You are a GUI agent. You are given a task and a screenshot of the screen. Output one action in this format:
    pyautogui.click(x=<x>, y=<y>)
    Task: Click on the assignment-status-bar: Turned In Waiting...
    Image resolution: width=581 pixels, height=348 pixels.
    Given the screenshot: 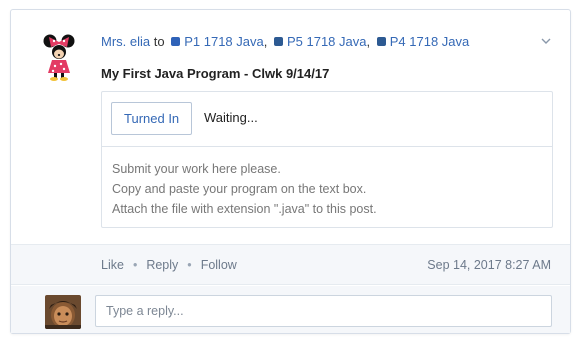 What is the action you would take?
    pyautogui.click(x=327, y=119)
    